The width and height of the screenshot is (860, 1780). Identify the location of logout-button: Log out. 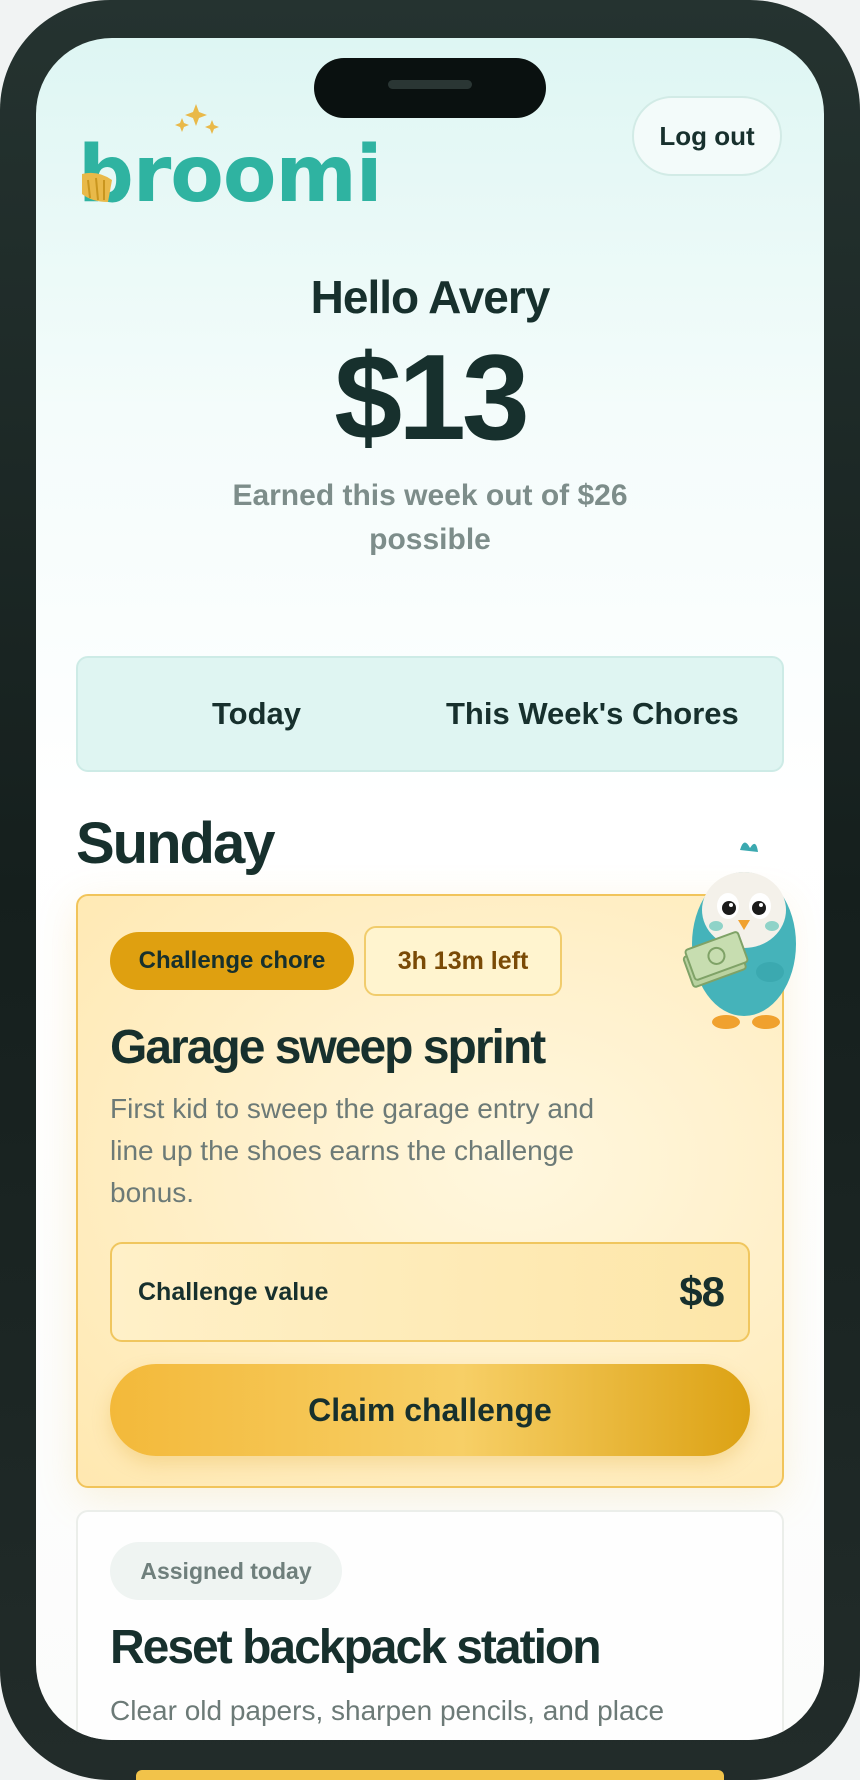
(707, 136).